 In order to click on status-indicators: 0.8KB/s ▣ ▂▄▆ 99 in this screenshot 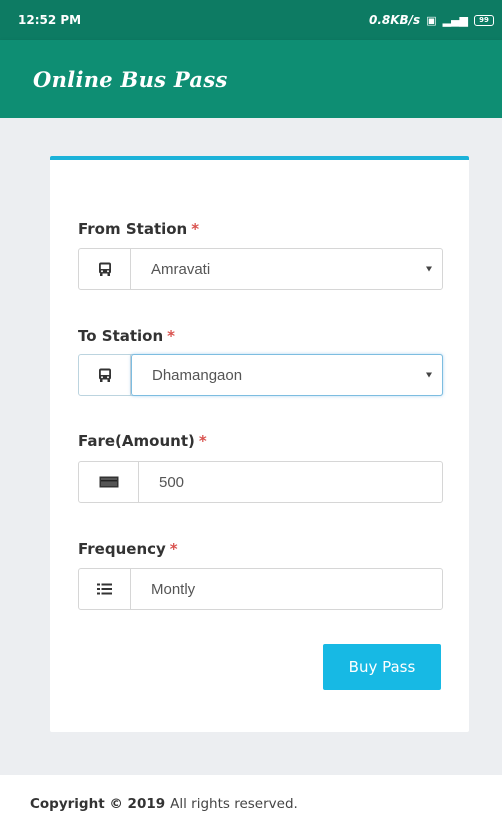, I will do `click(431, 20)`.